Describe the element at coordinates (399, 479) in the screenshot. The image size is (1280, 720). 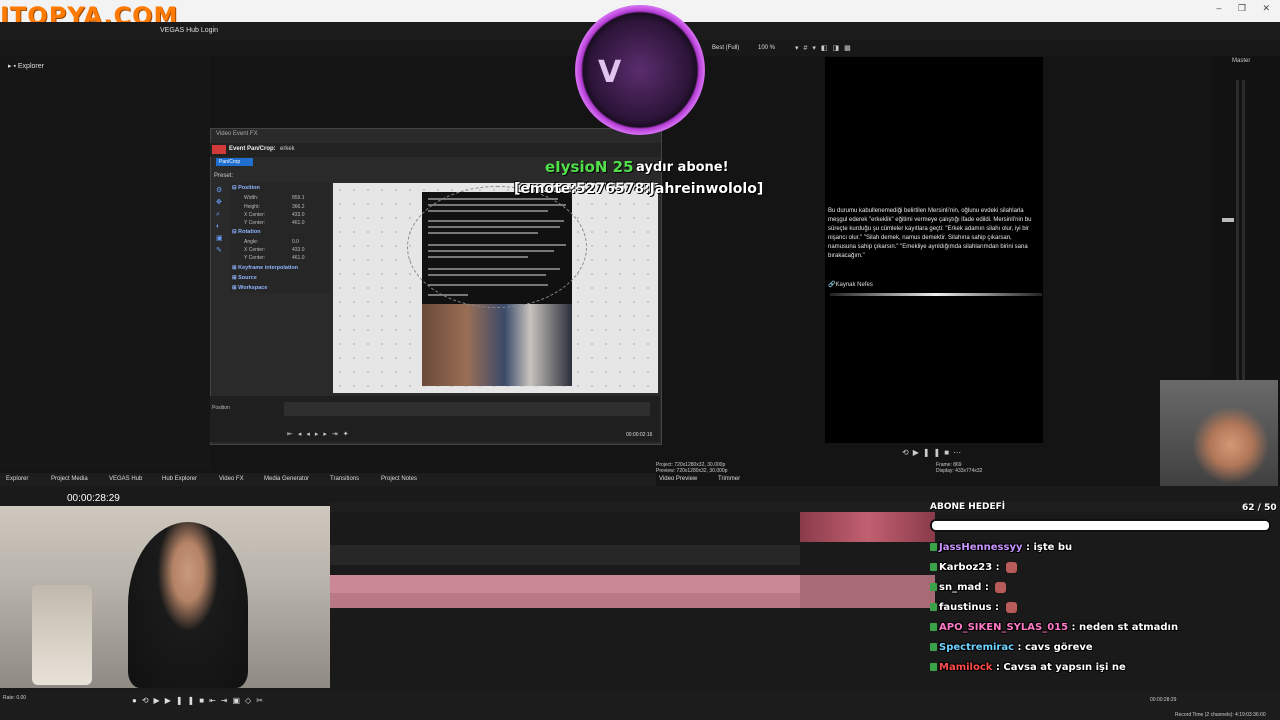
I see `tab-project-notes: Project Notes` at that location.